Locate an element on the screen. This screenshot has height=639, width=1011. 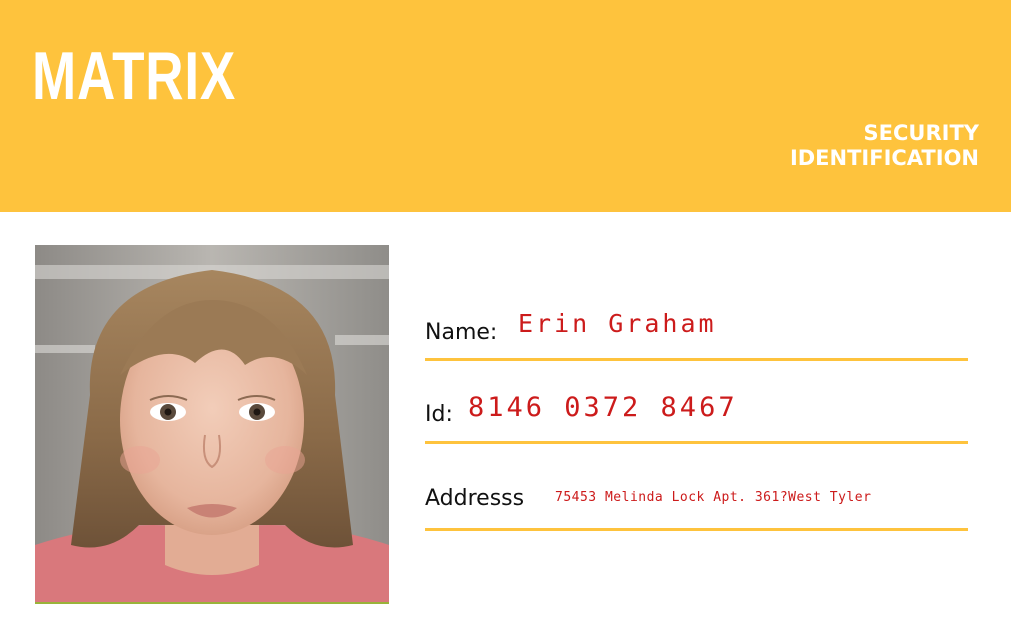
name-value: Erin Graham is located at coordinates (617, 323).